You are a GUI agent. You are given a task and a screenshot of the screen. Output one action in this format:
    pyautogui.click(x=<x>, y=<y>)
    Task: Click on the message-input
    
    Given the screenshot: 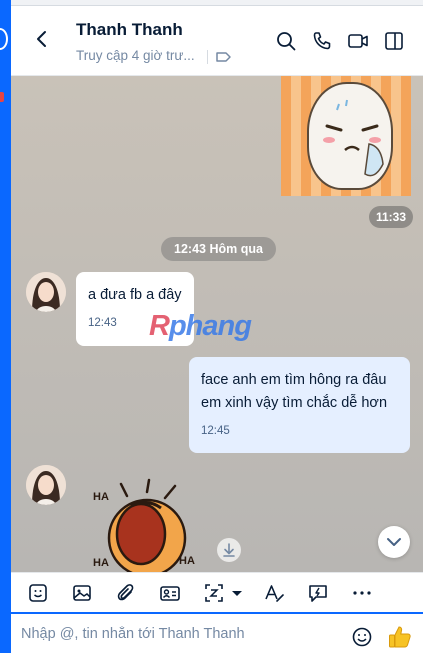 What is the action you would take?
    pyautogui.click(x=181, y=634)
    